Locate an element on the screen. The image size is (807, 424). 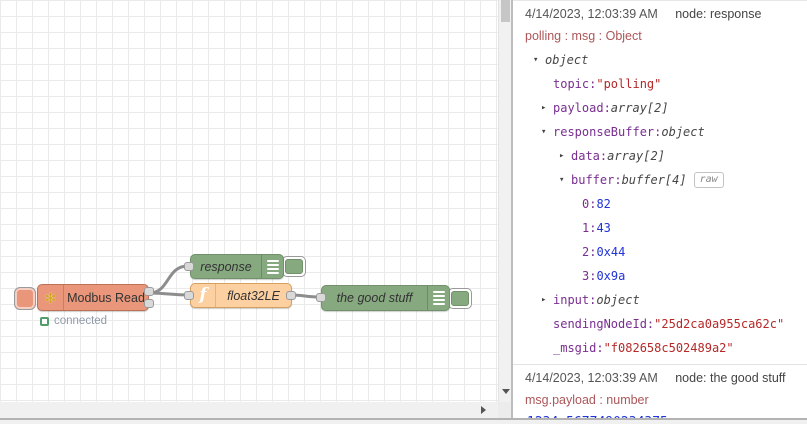
node-float32le: f float32LE is located at coordinates (241, 295).